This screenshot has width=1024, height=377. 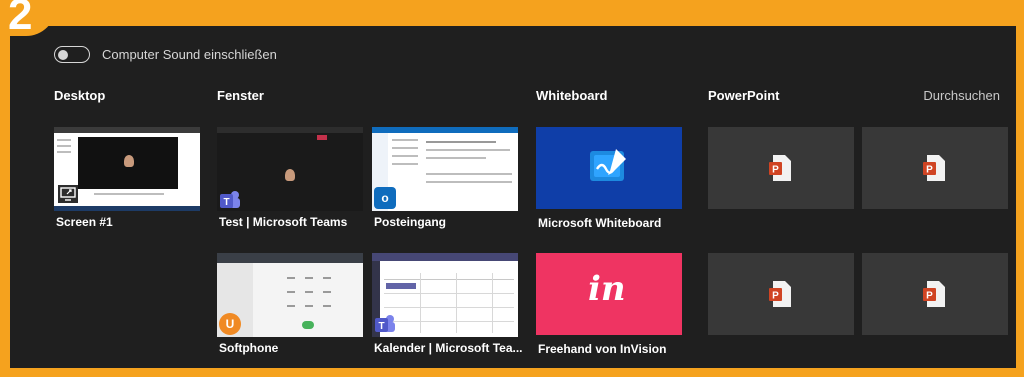 I want to click on computer-sound-toggle, so click(x=72, y=54).